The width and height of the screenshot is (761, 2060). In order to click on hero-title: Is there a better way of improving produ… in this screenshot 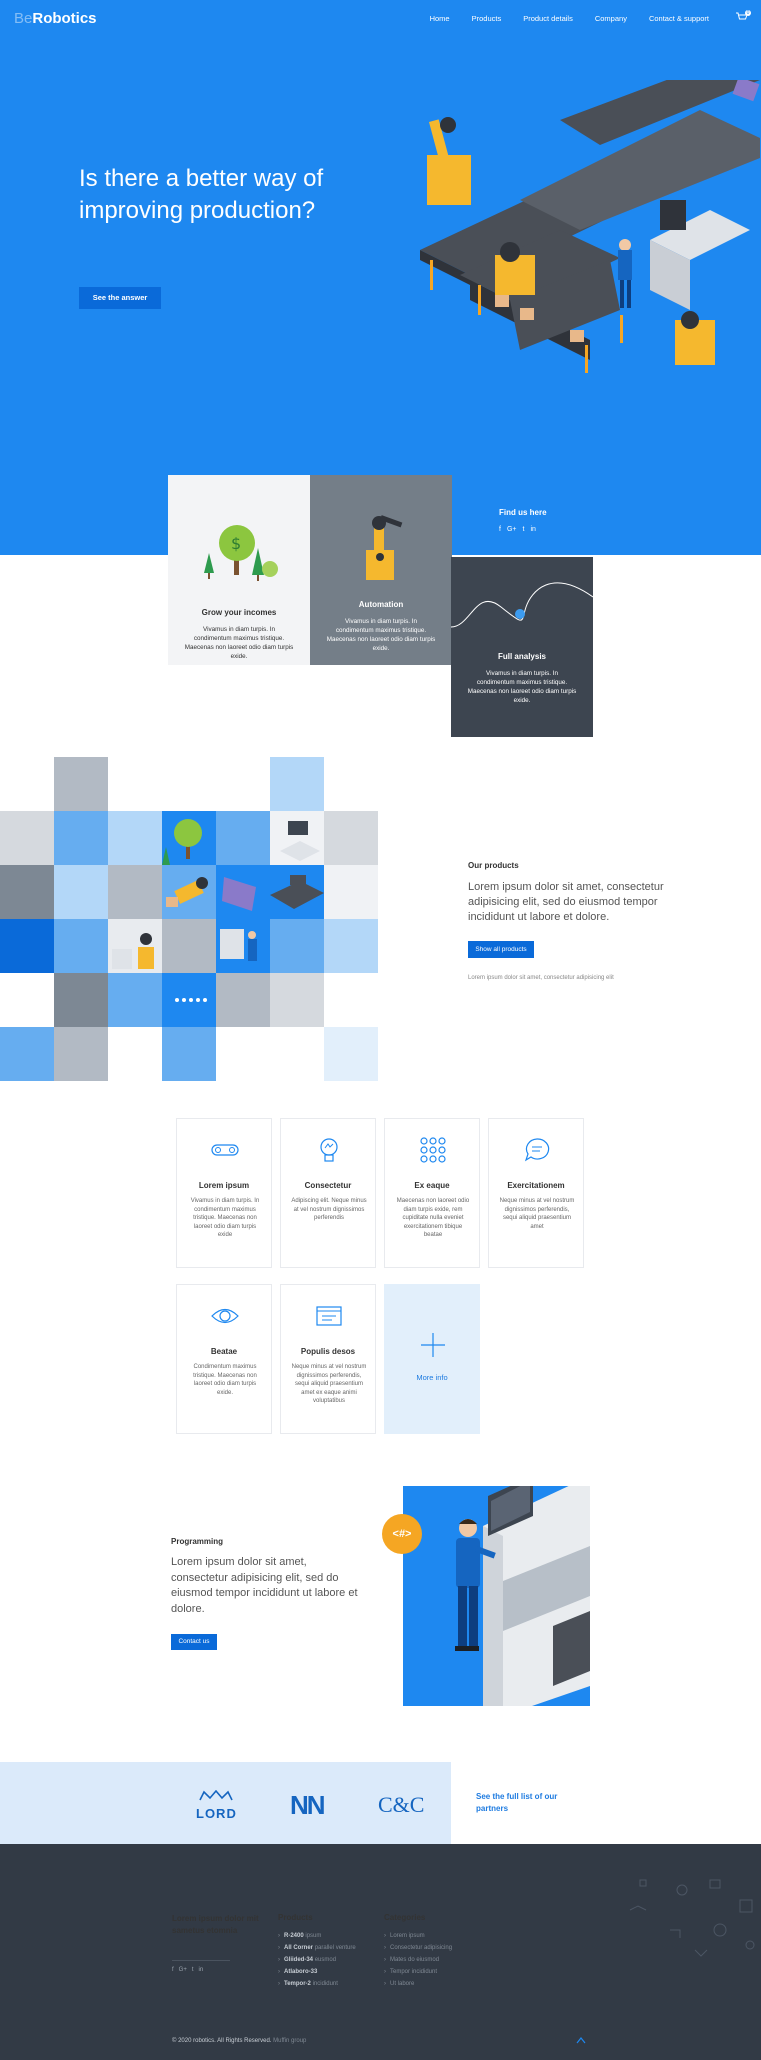, I will do `click(201, 194)`.